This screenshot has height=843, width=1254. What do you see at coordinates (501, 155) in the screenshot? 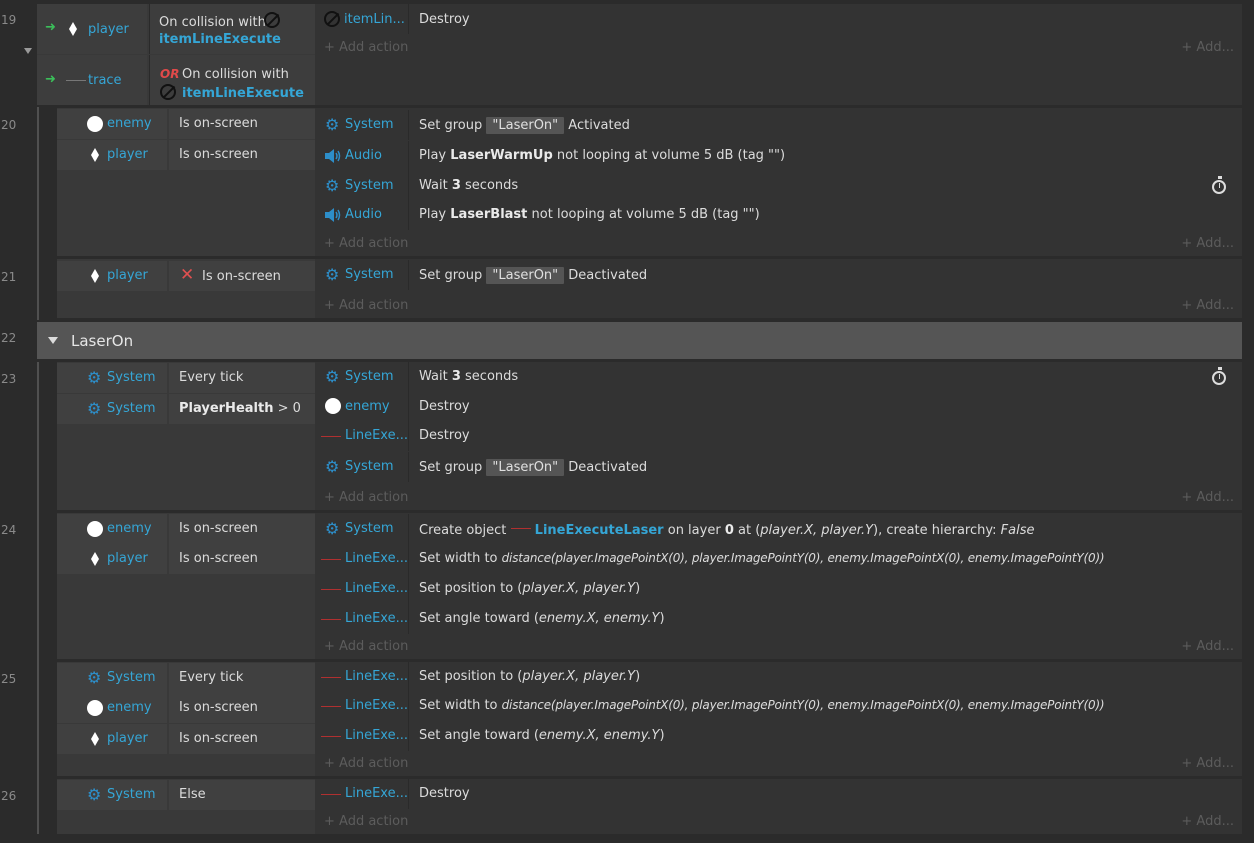
I see `action-param: LaserWarmUp` at bounding box center [501, 155].